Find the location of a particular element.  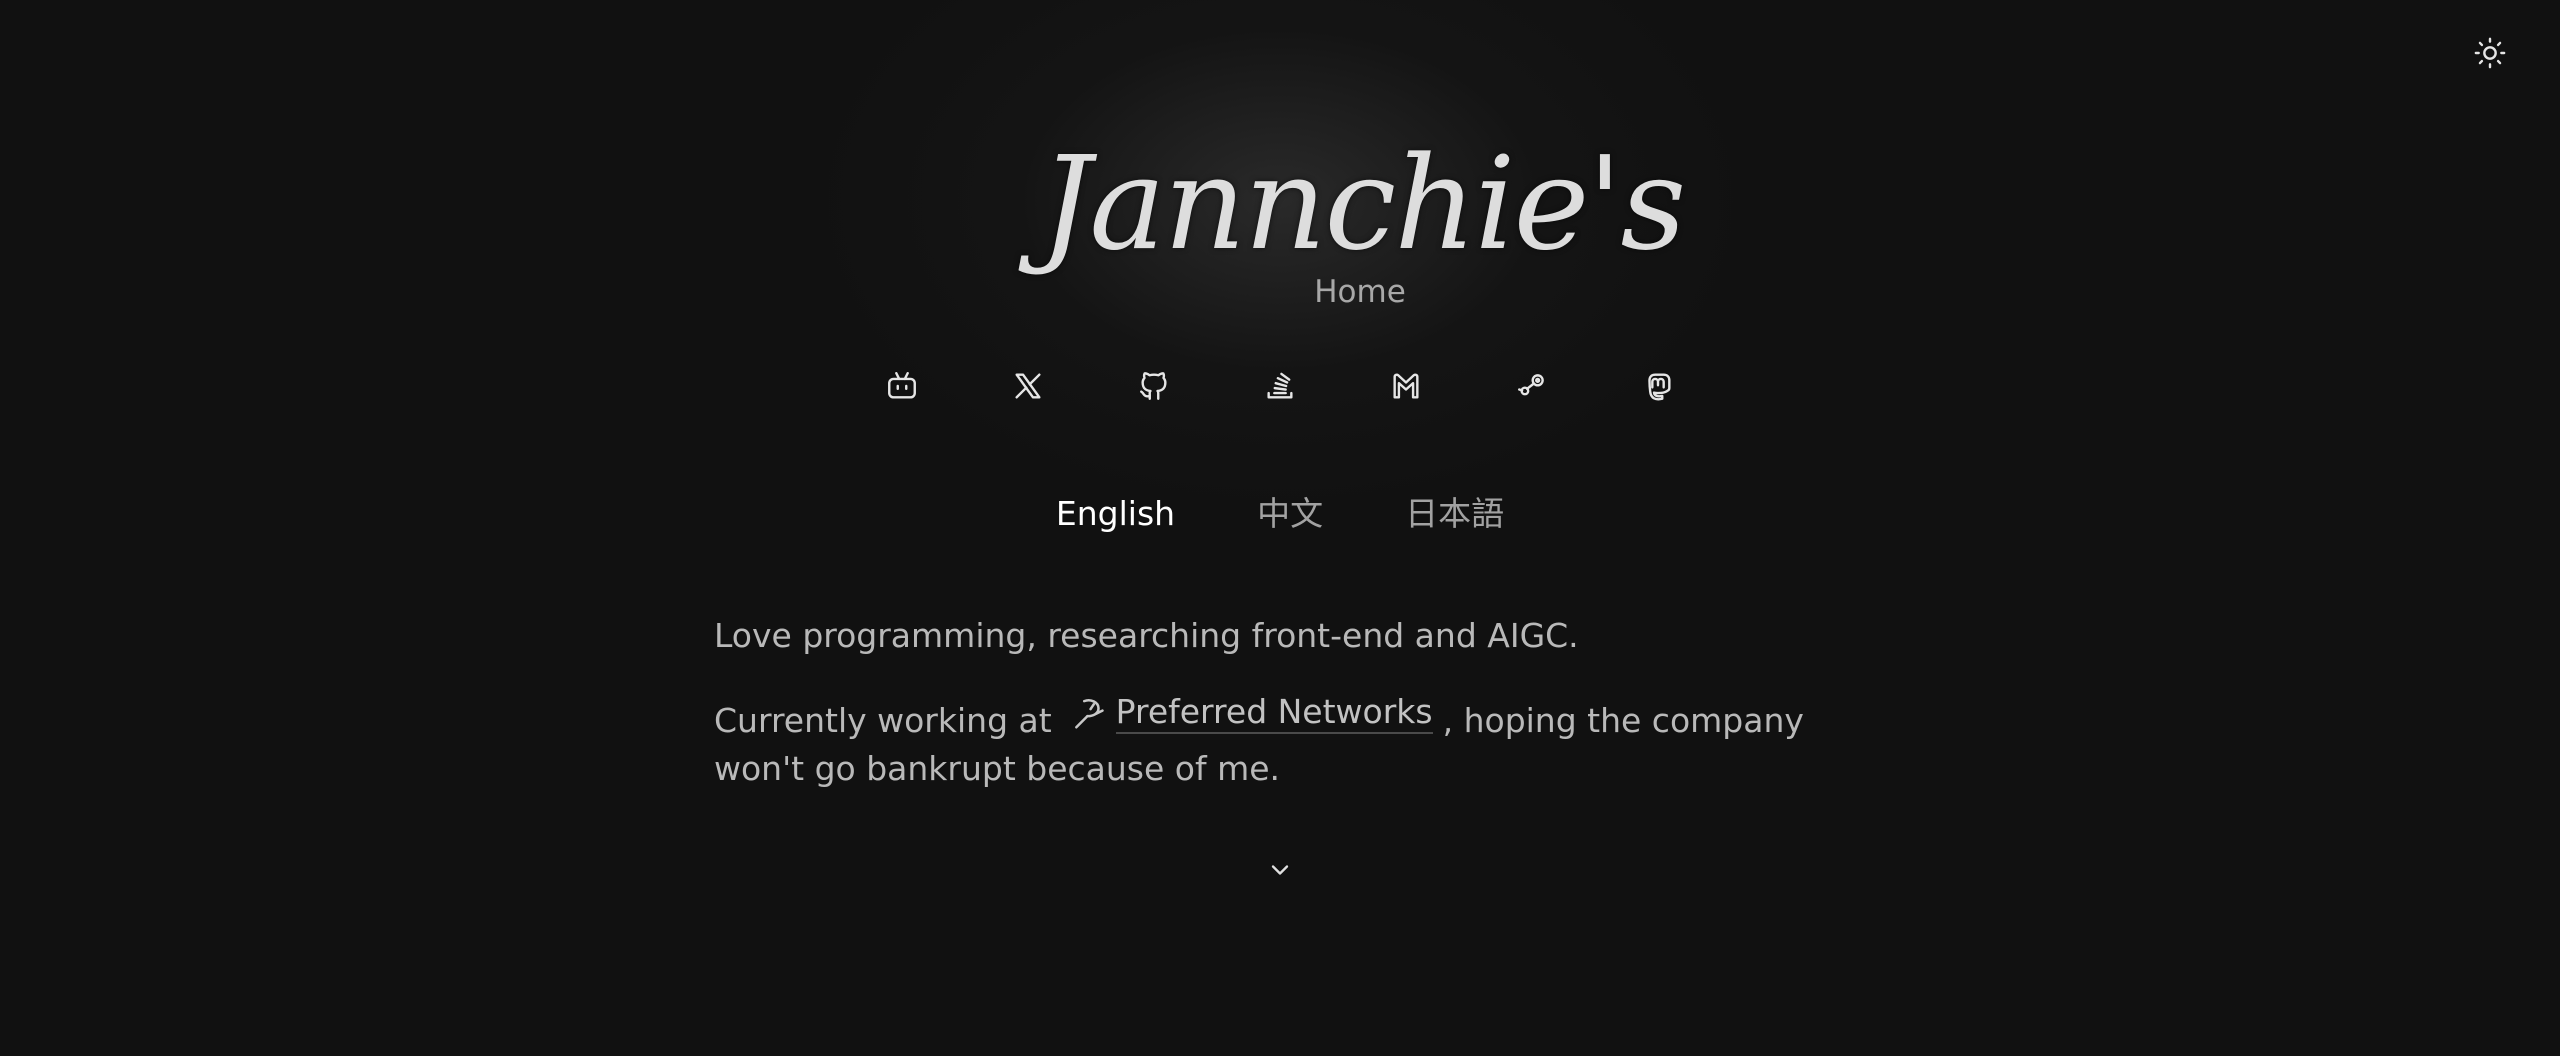

social-link-stackoverflow is located at coordinates (1280, 386).